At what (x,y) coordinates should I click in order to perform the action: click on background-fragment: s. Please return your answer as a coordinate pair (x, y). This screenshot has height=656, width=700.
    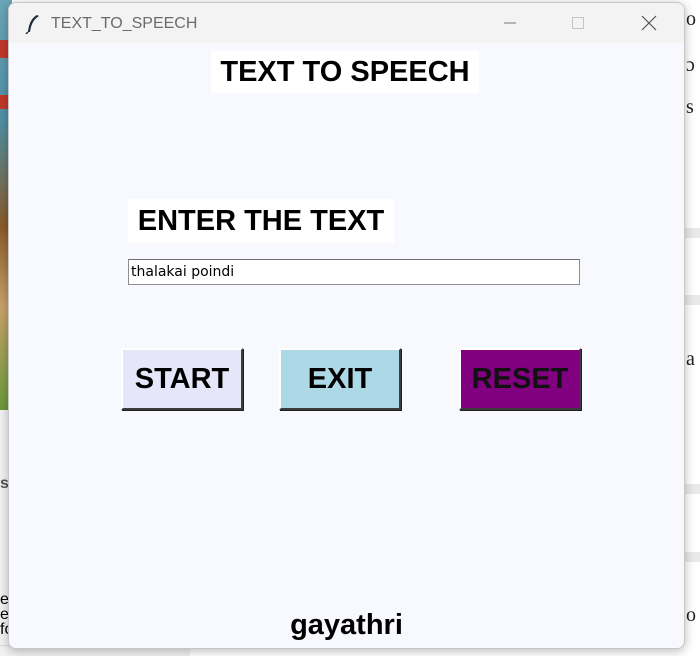
    Looking at the image, I should click on (690, 107).